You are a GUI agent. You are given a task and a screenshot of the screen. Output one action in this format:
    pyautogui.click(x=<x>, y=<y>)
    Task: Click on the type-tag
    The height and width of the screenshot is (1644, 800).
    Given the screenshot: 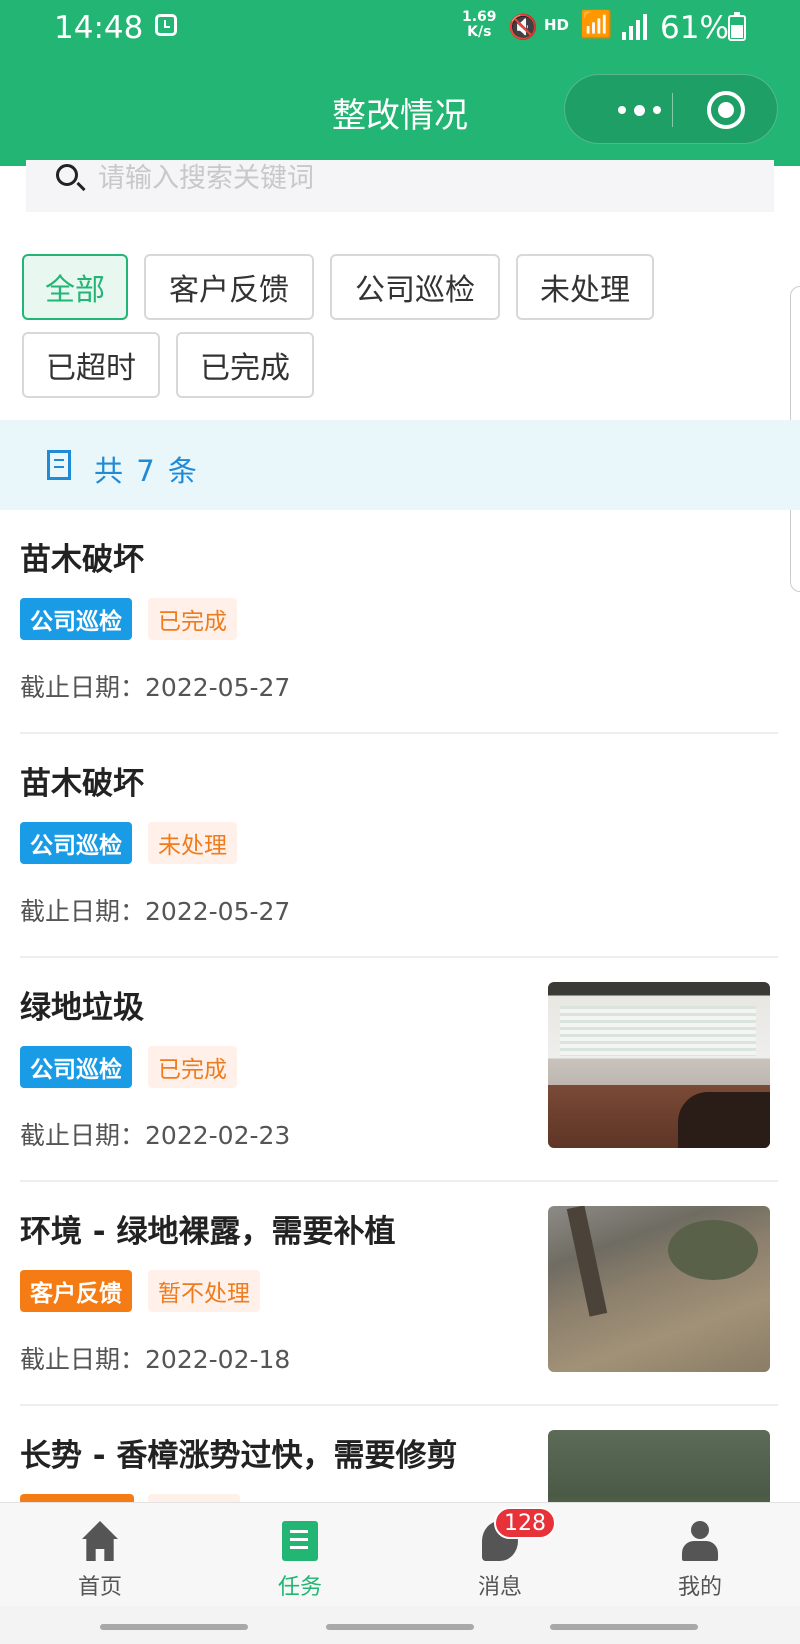 What is the action you would take?
    pyautogui.click(x=77, y=1498)
    